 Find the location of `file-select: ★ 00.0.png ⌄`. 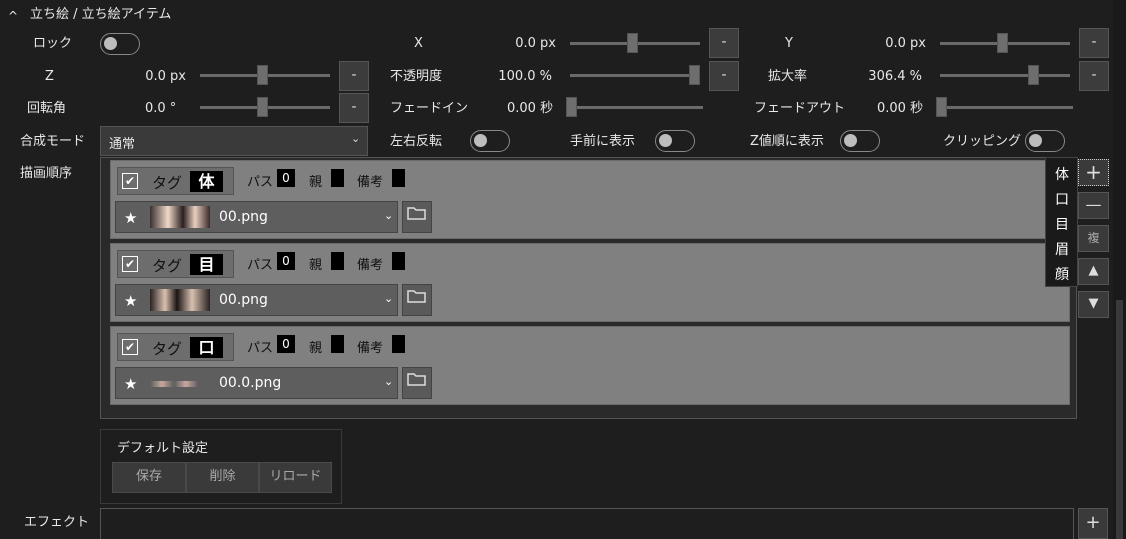

file-select: ★ 00.0.png ⌄ is located at coordinates (256, 383).